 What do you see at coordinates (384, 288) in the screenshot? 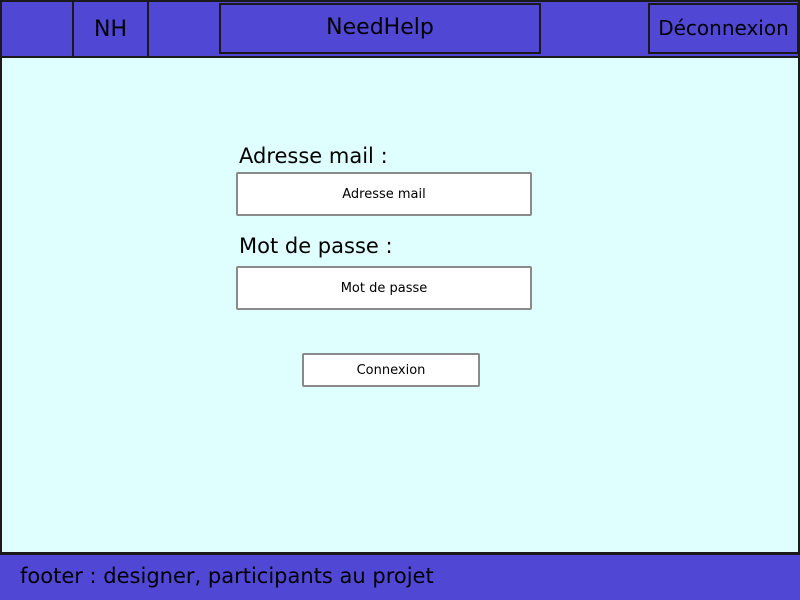
I see `password-input` at bounding box center [384, 288].